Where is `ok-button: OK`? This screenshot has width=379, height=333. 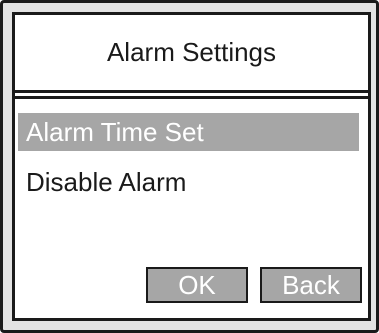
ok-button: OK is located at coordinates (197, 285).